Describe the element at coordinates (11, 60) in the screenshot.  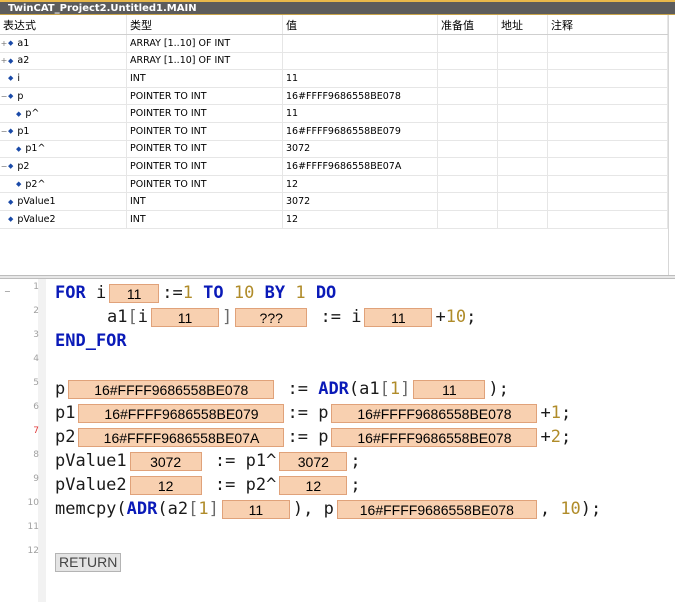
I see `variable-icon: ◆` at that location.